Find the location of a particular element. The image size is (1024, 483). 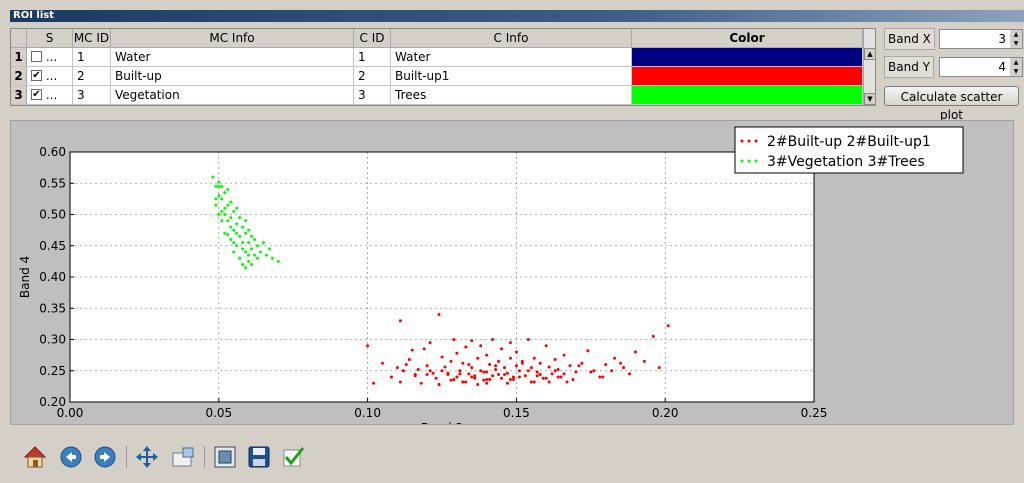

band-x-spinbox: 3 ▲ ▼ is located at coordinates (981, 39).